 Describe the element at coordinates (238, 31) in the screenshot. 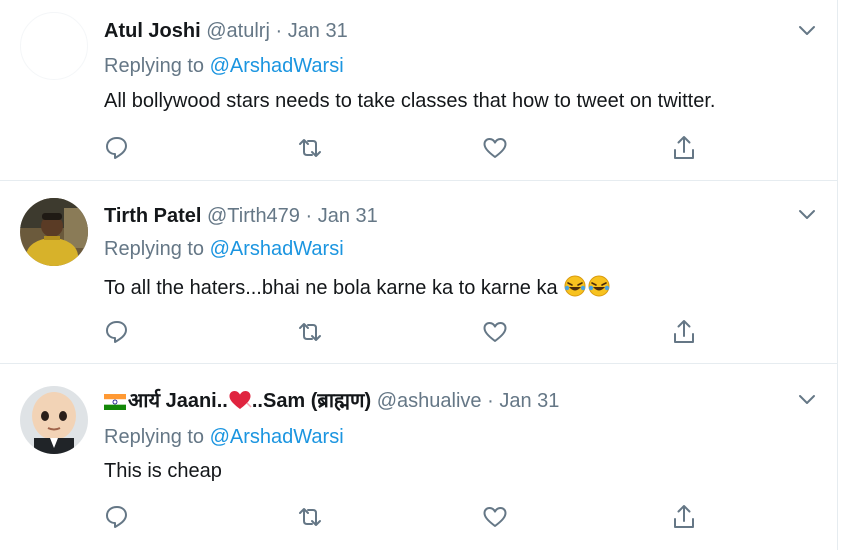

I see `user-handle: @atulrj` at that location.